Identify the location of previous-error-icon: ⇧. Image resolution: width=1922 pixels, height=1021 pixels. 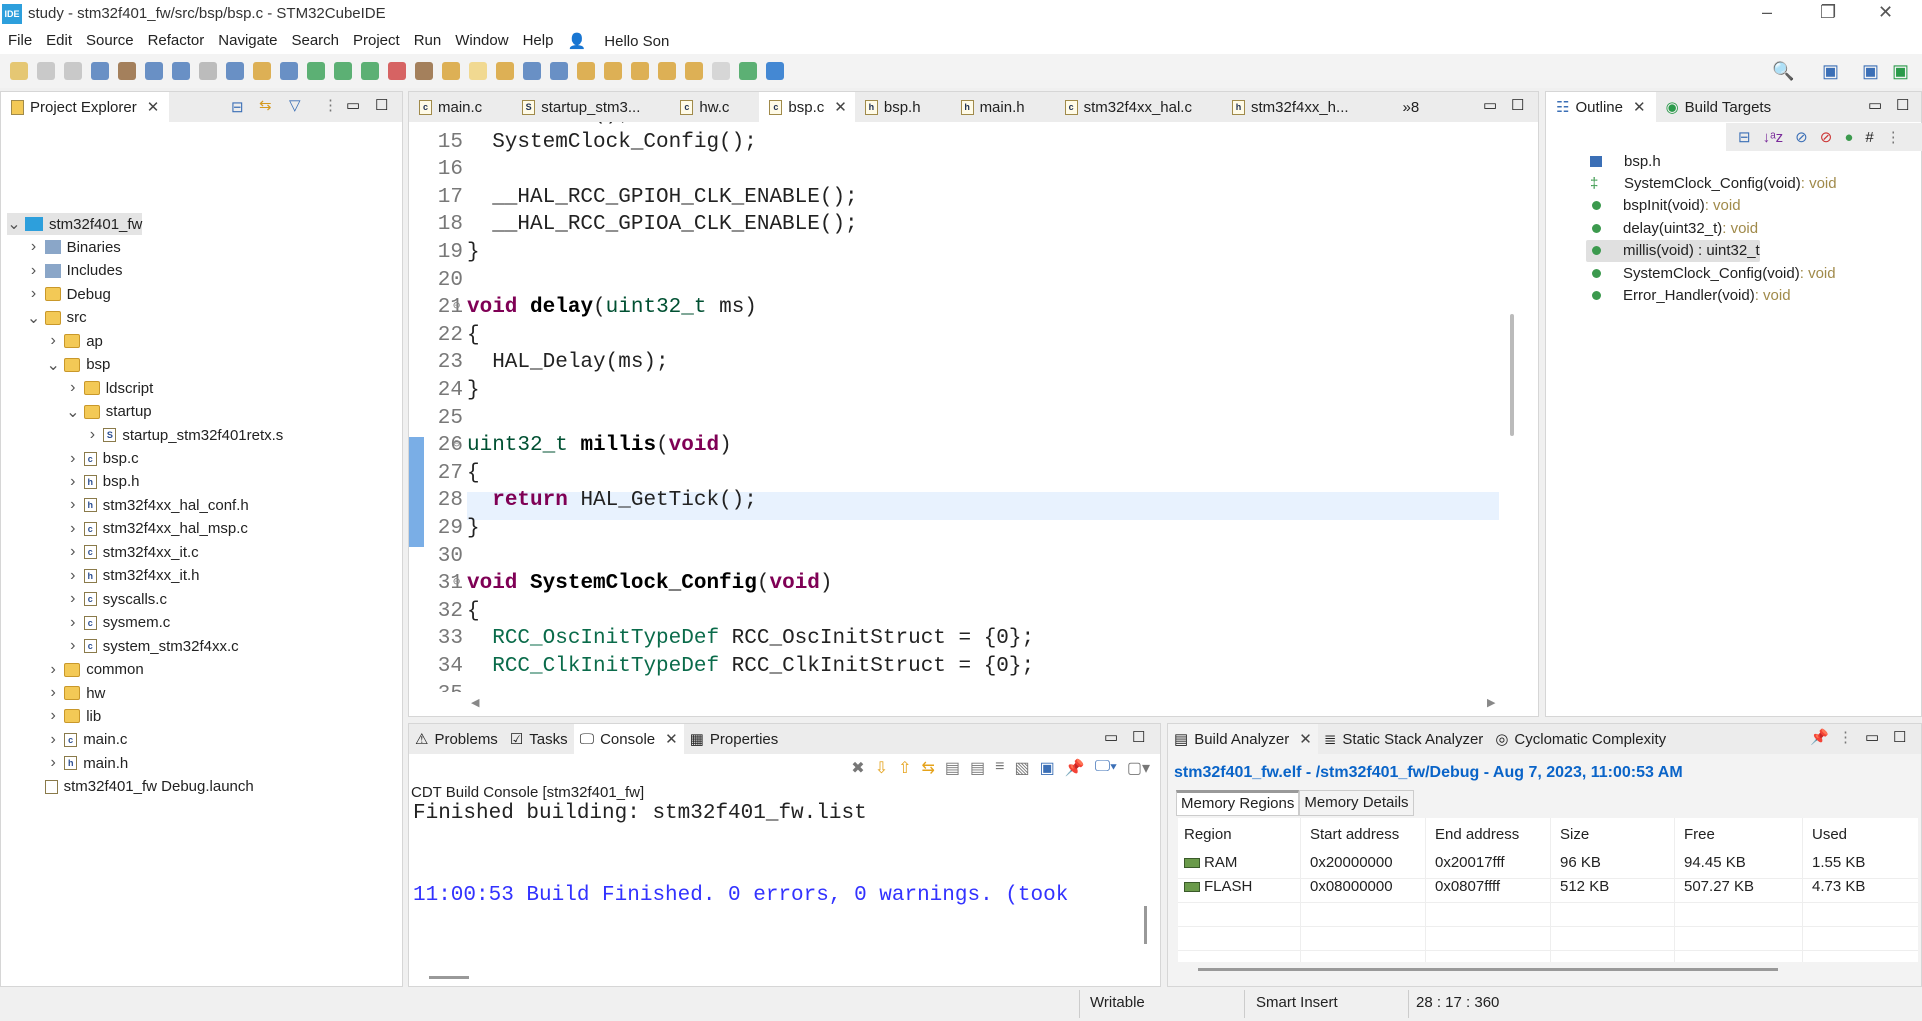
(904, 768).